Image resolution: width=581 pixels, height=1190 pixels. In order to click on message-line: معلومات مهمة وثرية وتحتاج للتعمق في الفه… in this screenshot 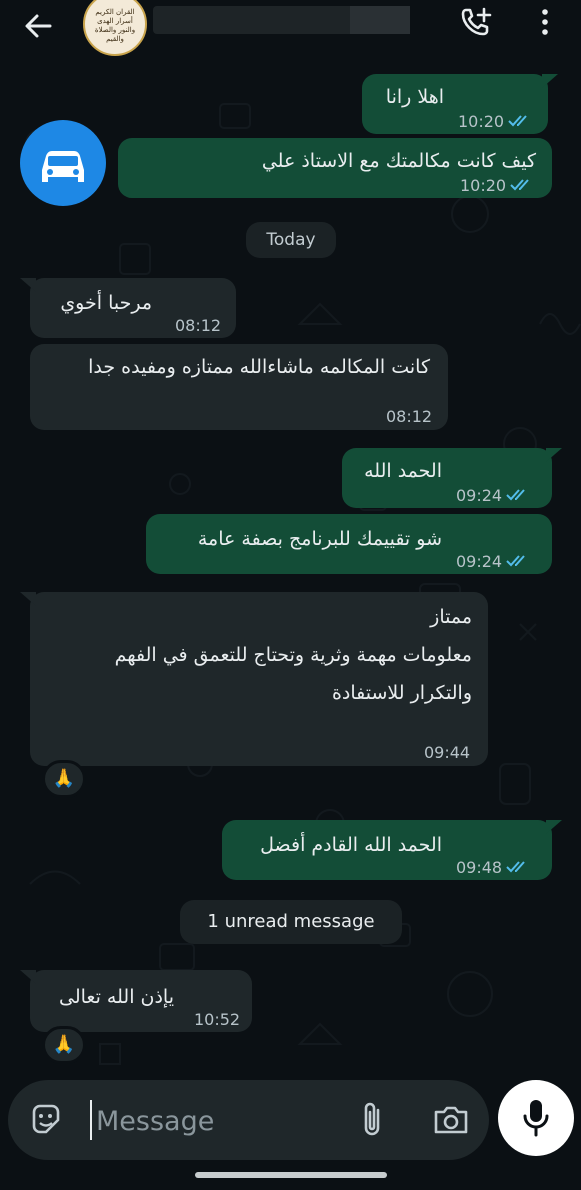, I will do `click(293, 655)`.